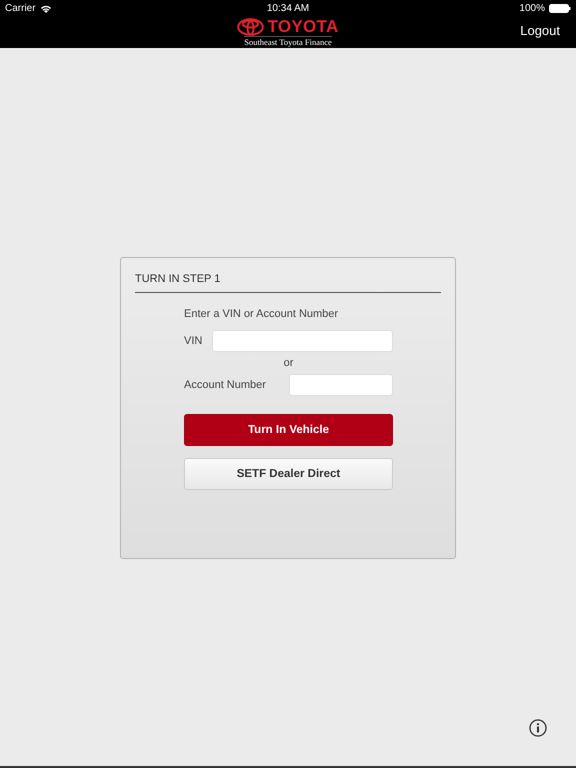  What do you see at coordinates (288, 430) in the screenshot?
I see `turn-in-button: Turn In Vehicle` at bounding box center [288, 430].